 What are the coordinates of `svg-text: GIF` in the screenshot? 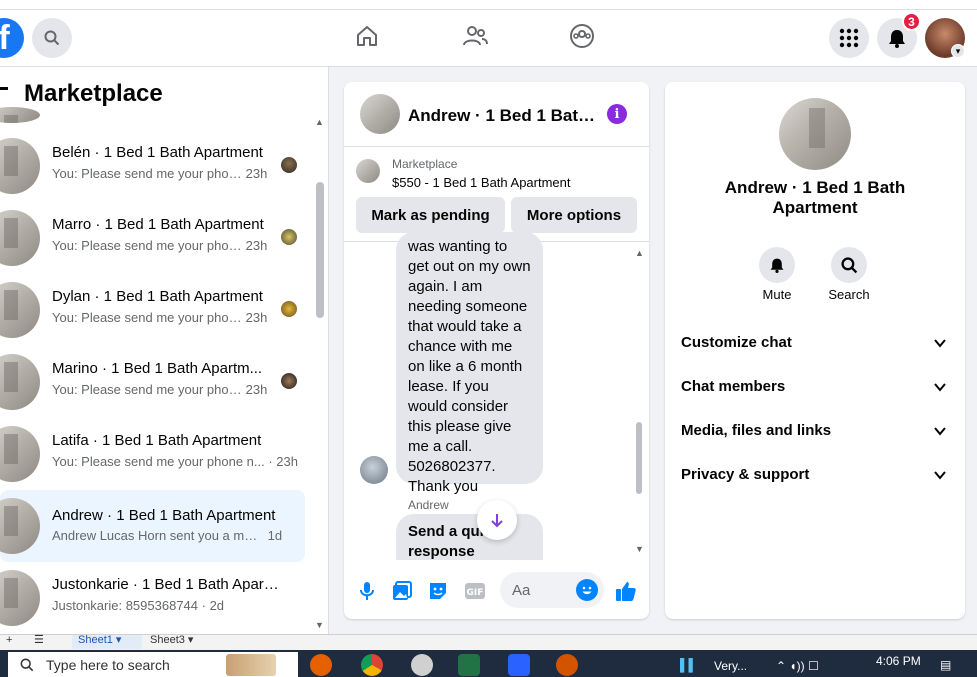 It's located at (475, 593).